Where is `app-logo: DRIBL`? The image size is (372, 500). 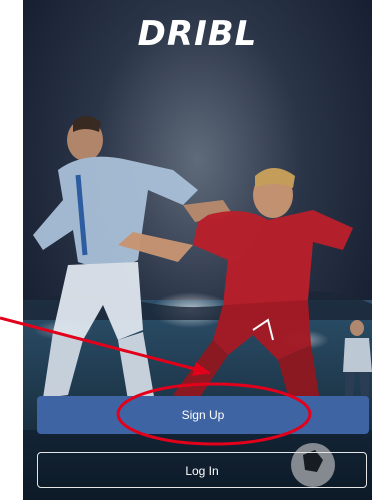 app-logo: DRIBL is located at coordinates (197, 34).